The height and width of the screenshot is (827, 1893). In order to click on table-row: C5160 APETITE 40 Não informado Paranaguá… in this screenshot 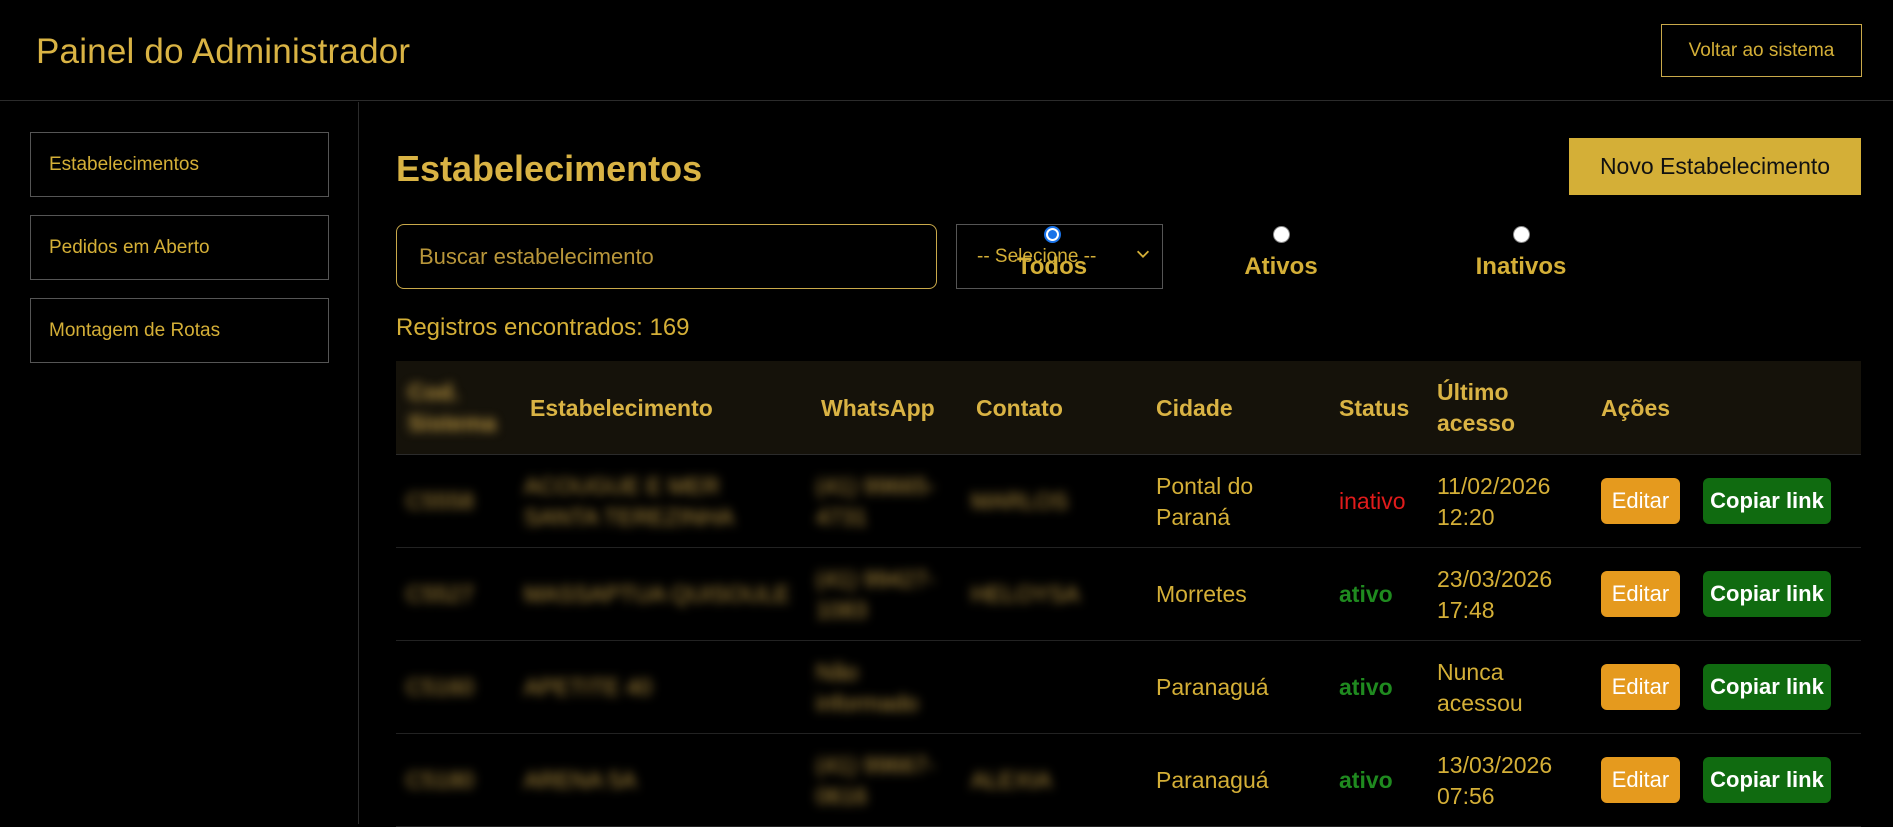, I will do `click(1128, 687)`.